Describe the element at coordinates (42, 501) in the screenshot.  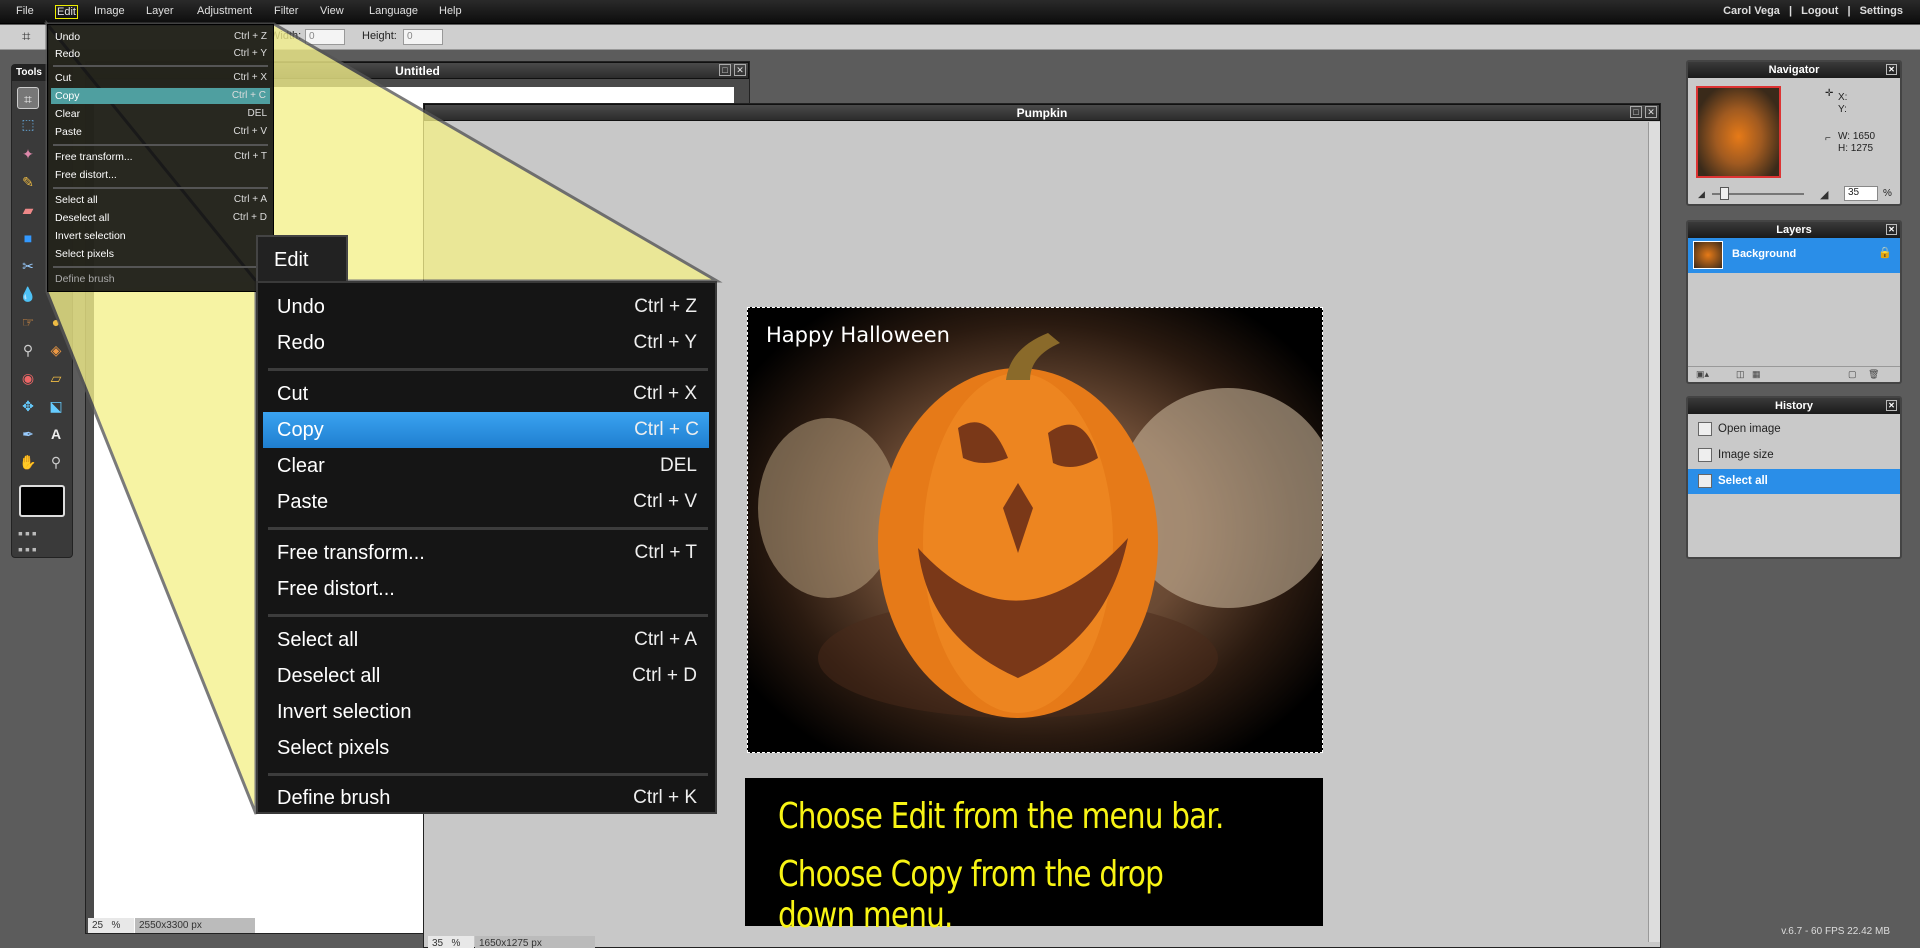
I see `color-swatch` at that location.